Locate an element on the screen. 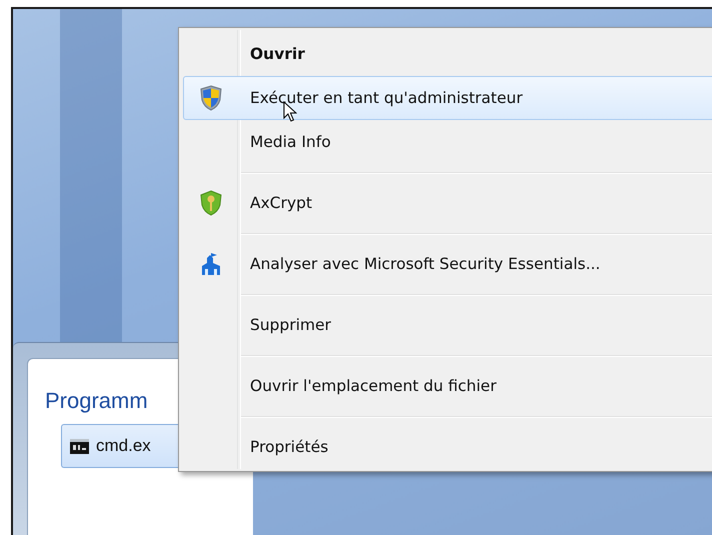 This screenshot has height=535, width=712. key-shield-icon is located at coordinates (211, 203).